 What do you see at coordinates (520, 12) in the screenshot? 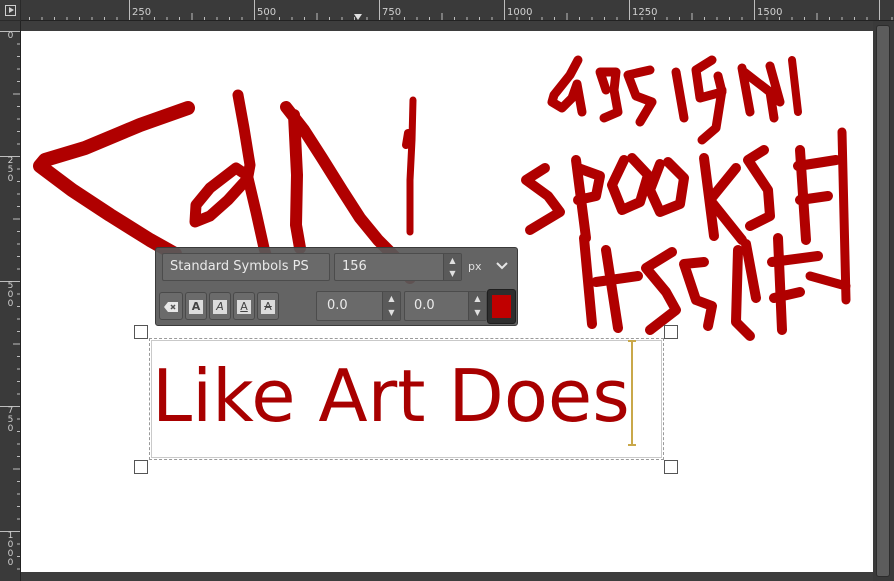
I see `ruler-label-1000: 1000` at bounding box center [520, 12].